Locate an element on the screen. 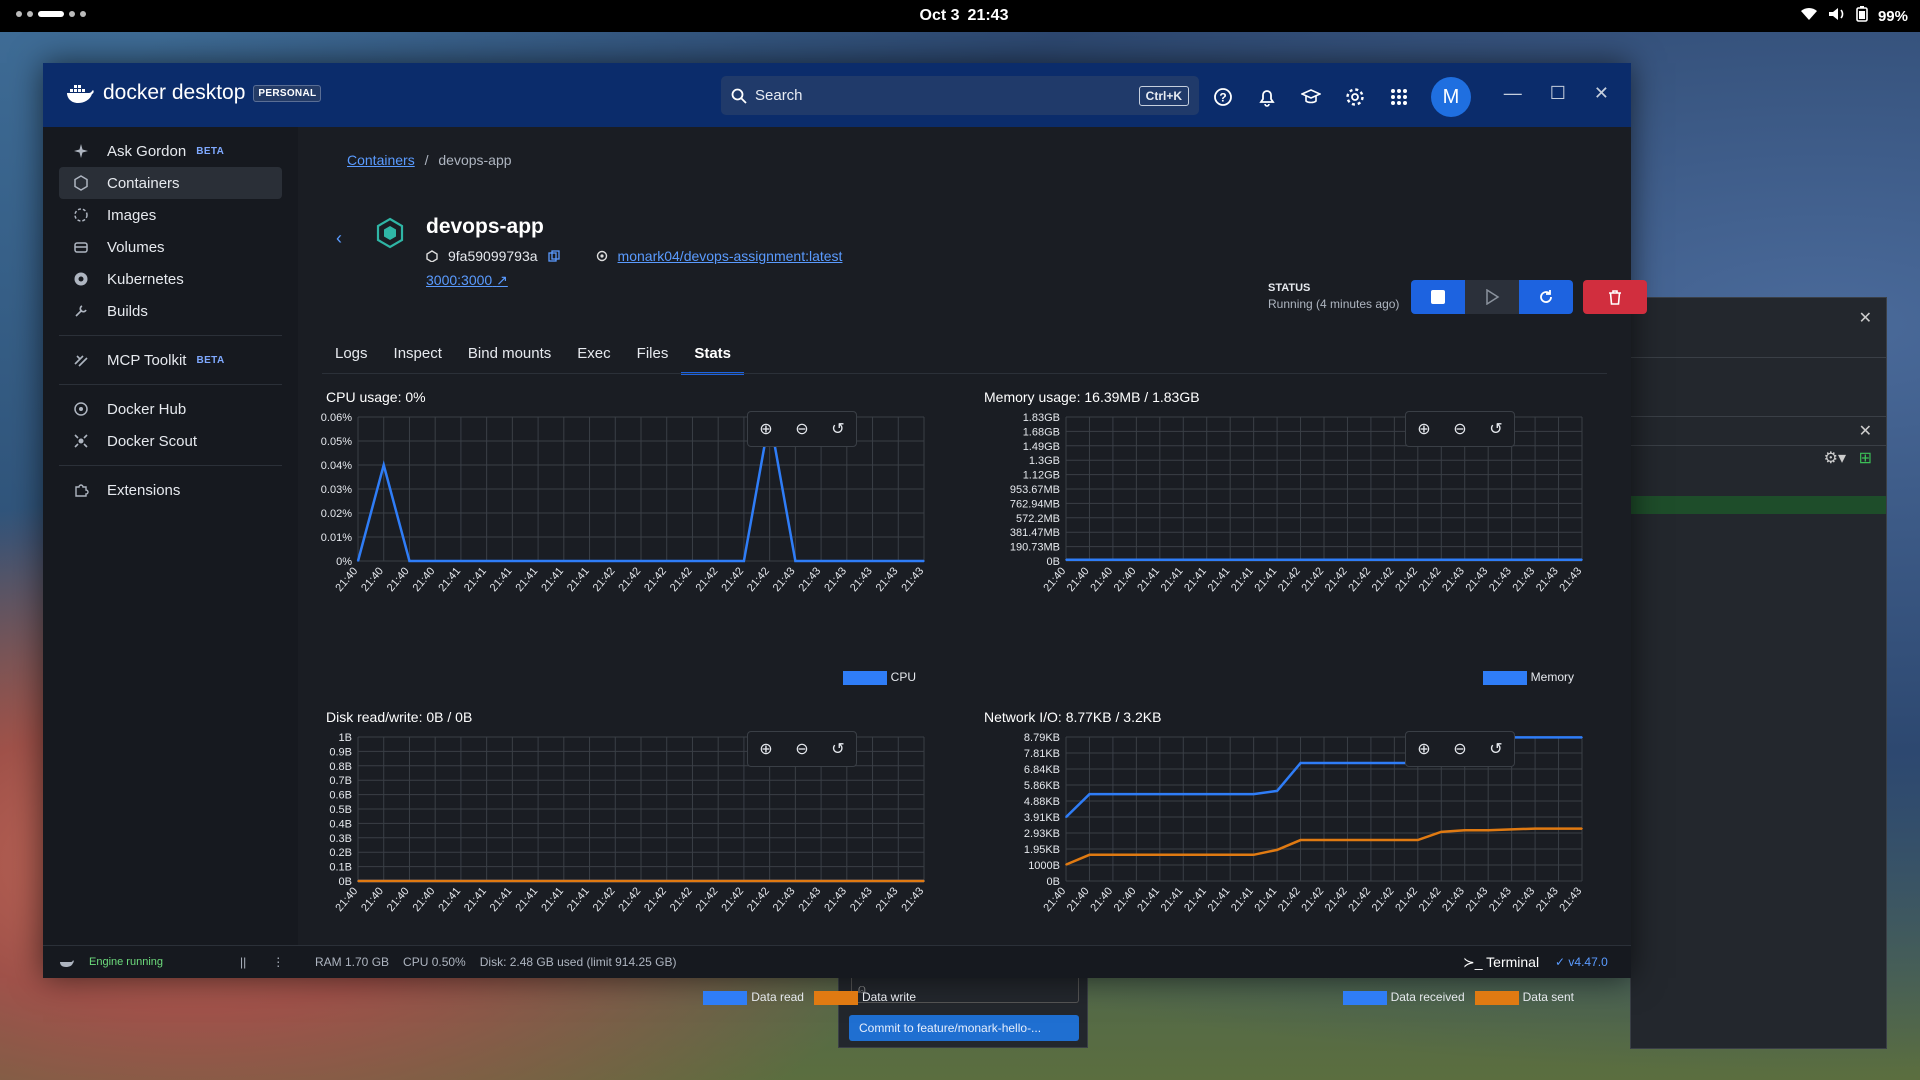 This screenshot has width=1920, height=1080. sidebar-item-label: Containers is located at coordinates (143, 183).